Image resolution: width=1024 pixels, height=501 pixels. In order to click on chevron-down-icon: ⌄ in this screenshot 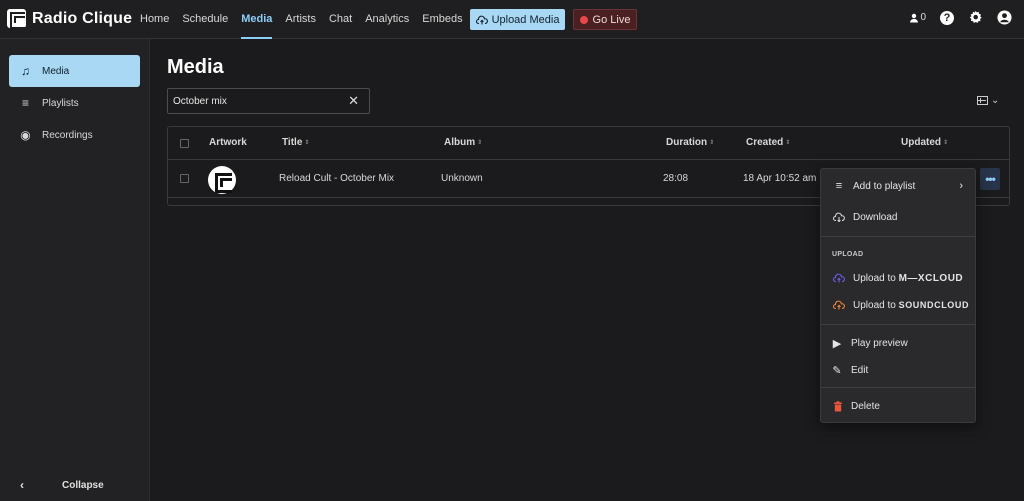, I will do `click(995, 100)`.